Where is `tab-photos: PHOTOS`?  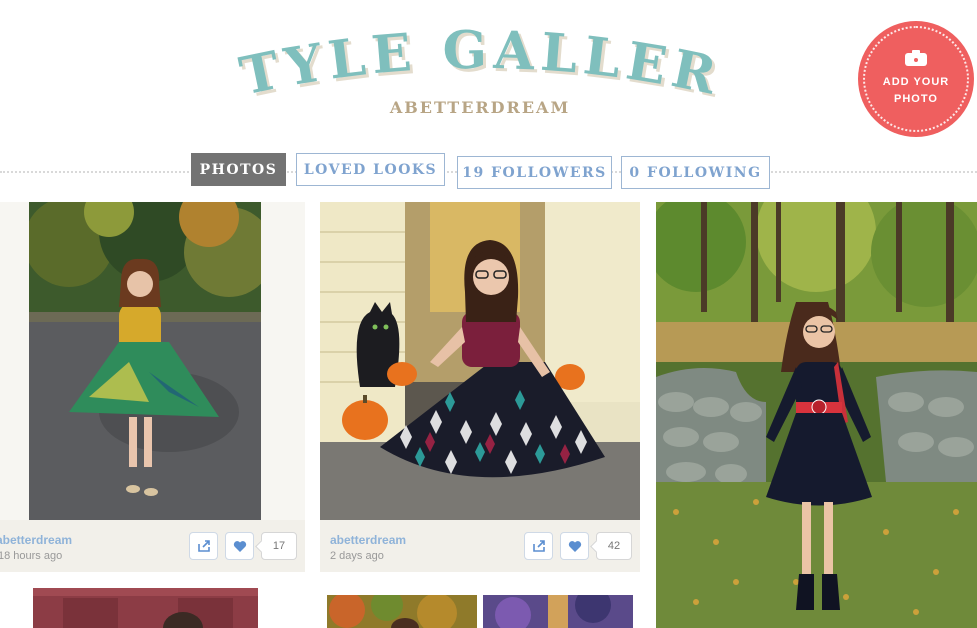 tab-photos: PHOTOS is located at coordinates (238, 169).